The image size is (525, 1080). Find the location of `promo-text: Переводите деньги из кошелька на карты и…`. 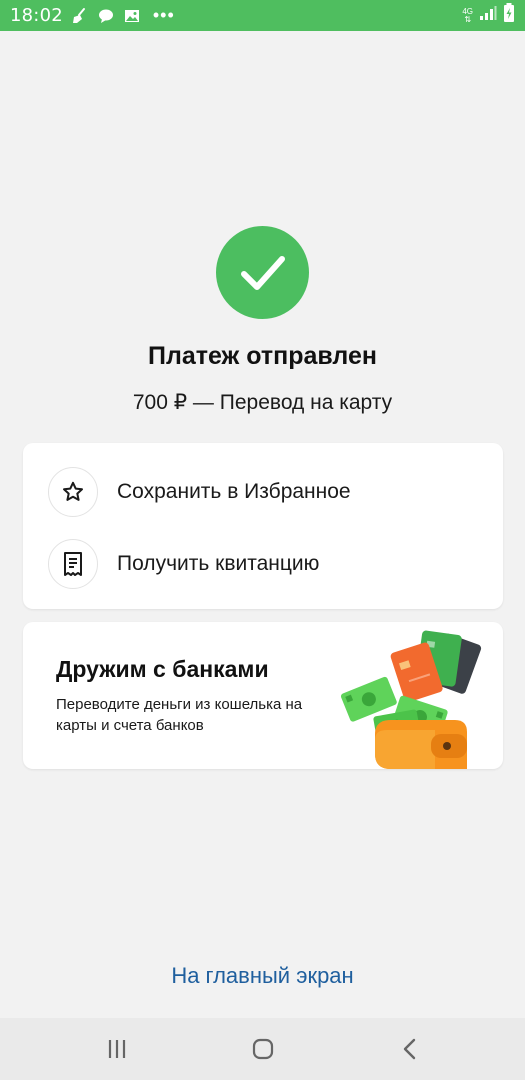

promo-text: Переводите деньги из кошелька на карты и… is located at coordinates (179, 715).